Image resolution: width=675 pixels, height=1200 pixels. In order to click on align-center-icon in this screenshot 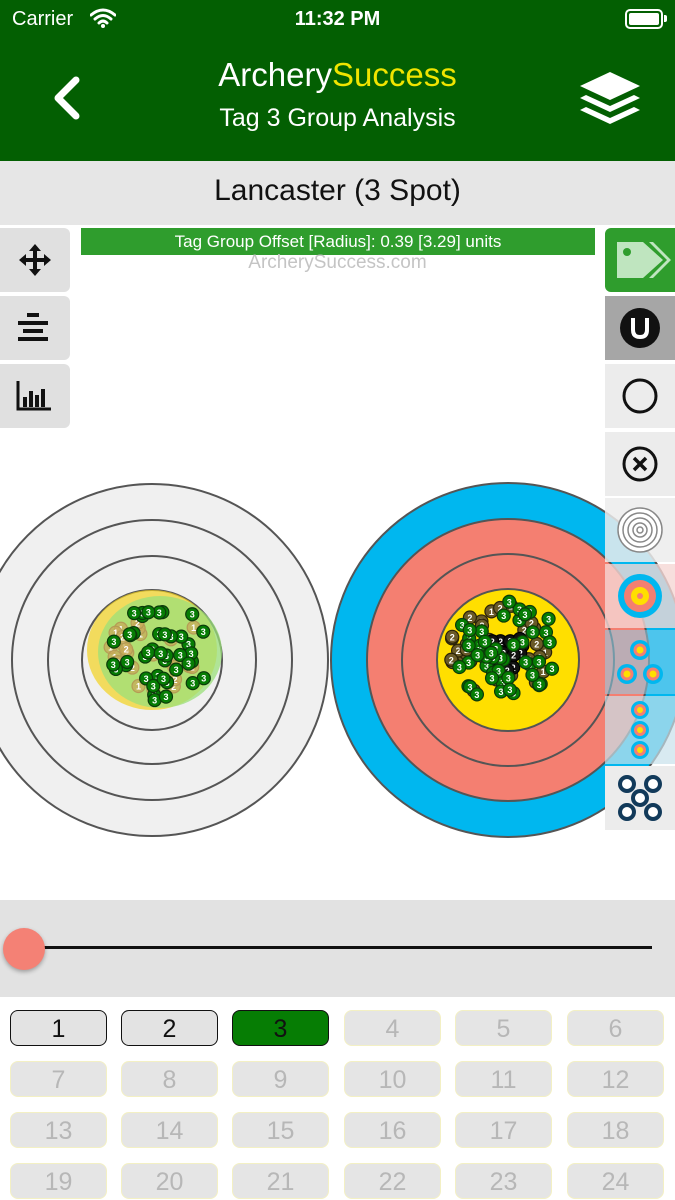, I will do `click(33, 327)`.